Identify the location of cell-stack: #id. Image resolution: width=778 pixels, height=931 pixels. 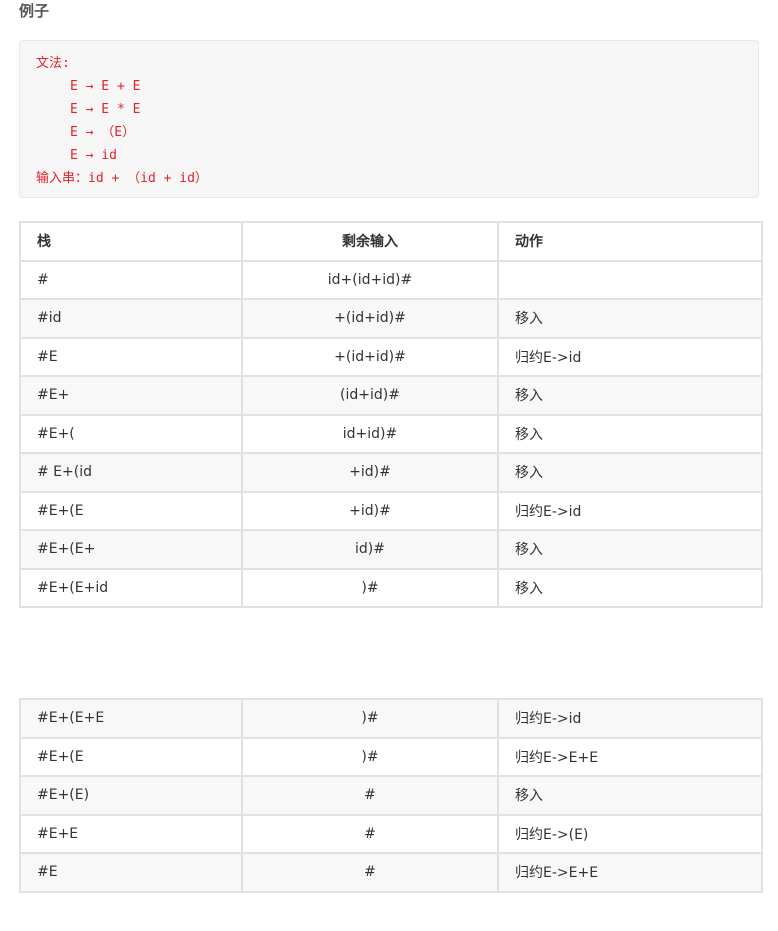
(131, 318).